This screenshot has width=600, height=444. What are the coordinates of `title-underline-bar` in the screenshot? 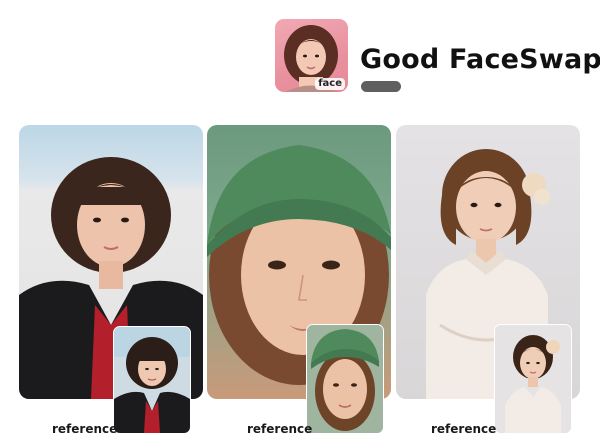 It's located at (381, 86).